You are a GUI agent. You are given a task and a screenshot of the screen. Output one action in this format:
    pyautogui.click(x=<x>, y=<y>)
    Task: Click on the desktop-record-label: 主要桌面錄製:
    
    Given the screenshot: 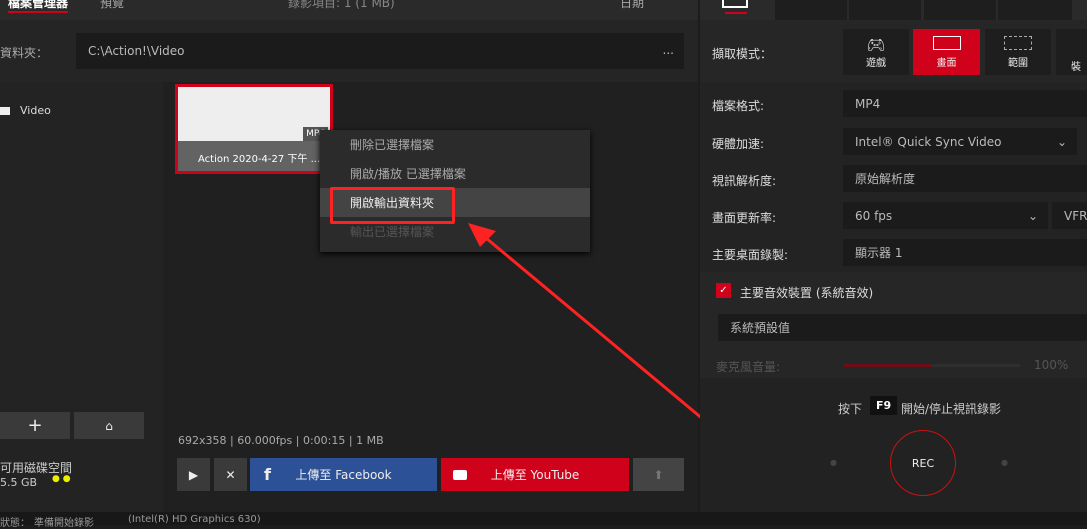 What is the action you would take?
    pyautogui.click(x=750, y=255)
    